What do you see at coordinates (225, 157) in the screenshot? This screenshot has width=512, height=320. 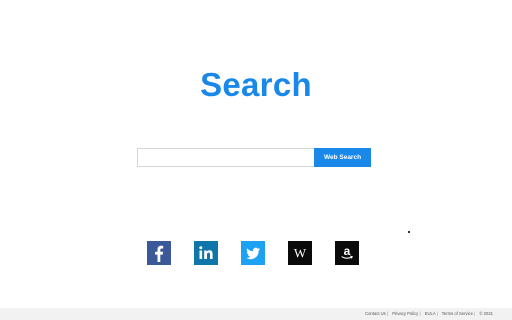 I see `search-input` at bounding box center [225, 157].